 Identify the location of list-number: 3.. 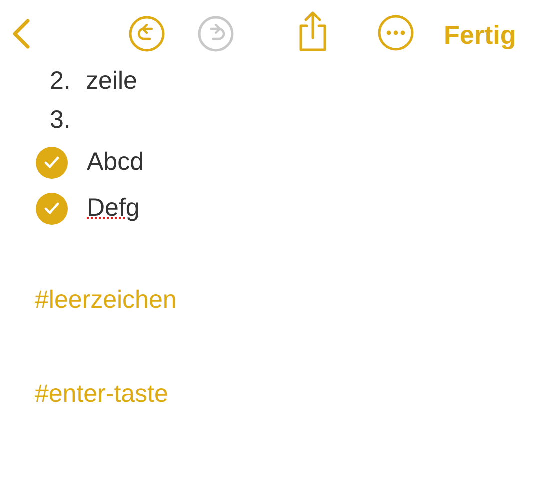
(61, 120).